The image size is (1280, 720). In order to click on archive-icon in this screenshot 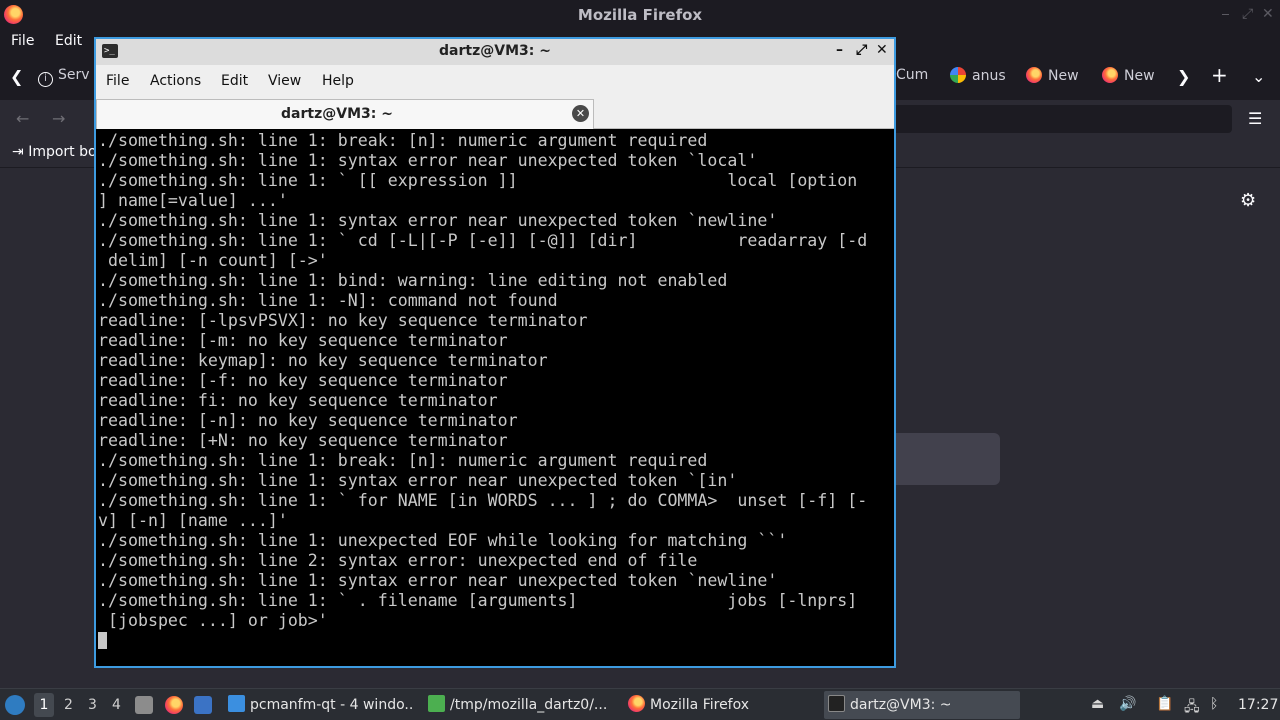, I will do `click(436, 703)`.